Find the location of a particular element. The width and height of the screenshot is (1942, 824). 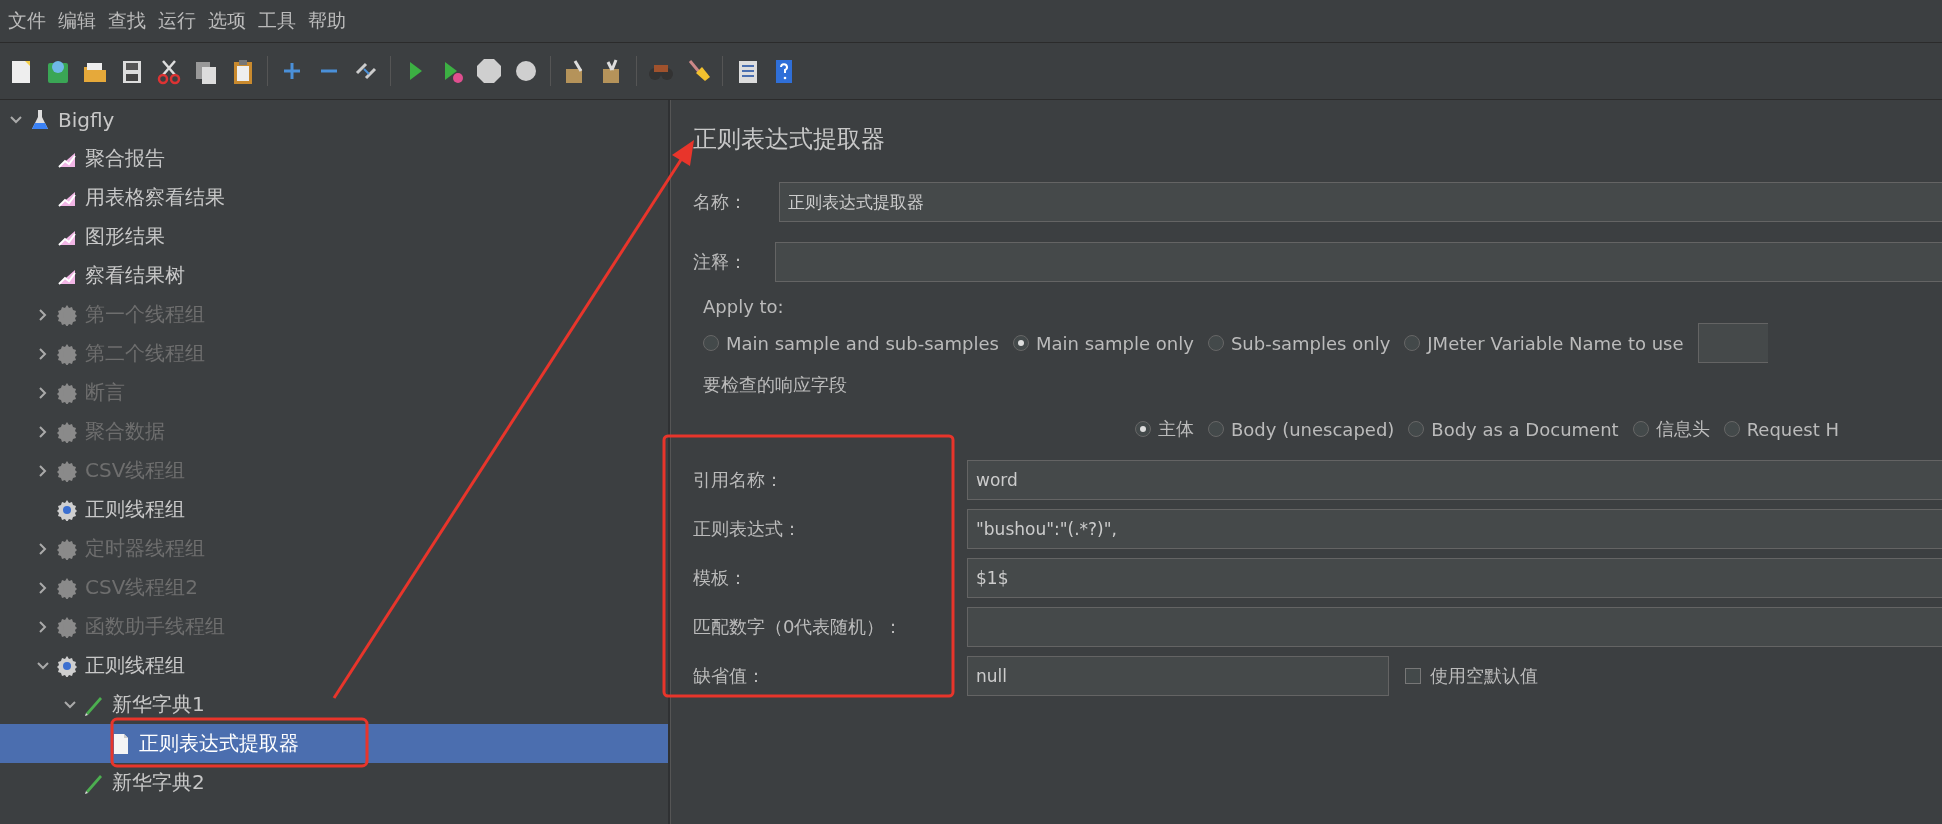

input-field: null is located at coordinates (1178, 675).